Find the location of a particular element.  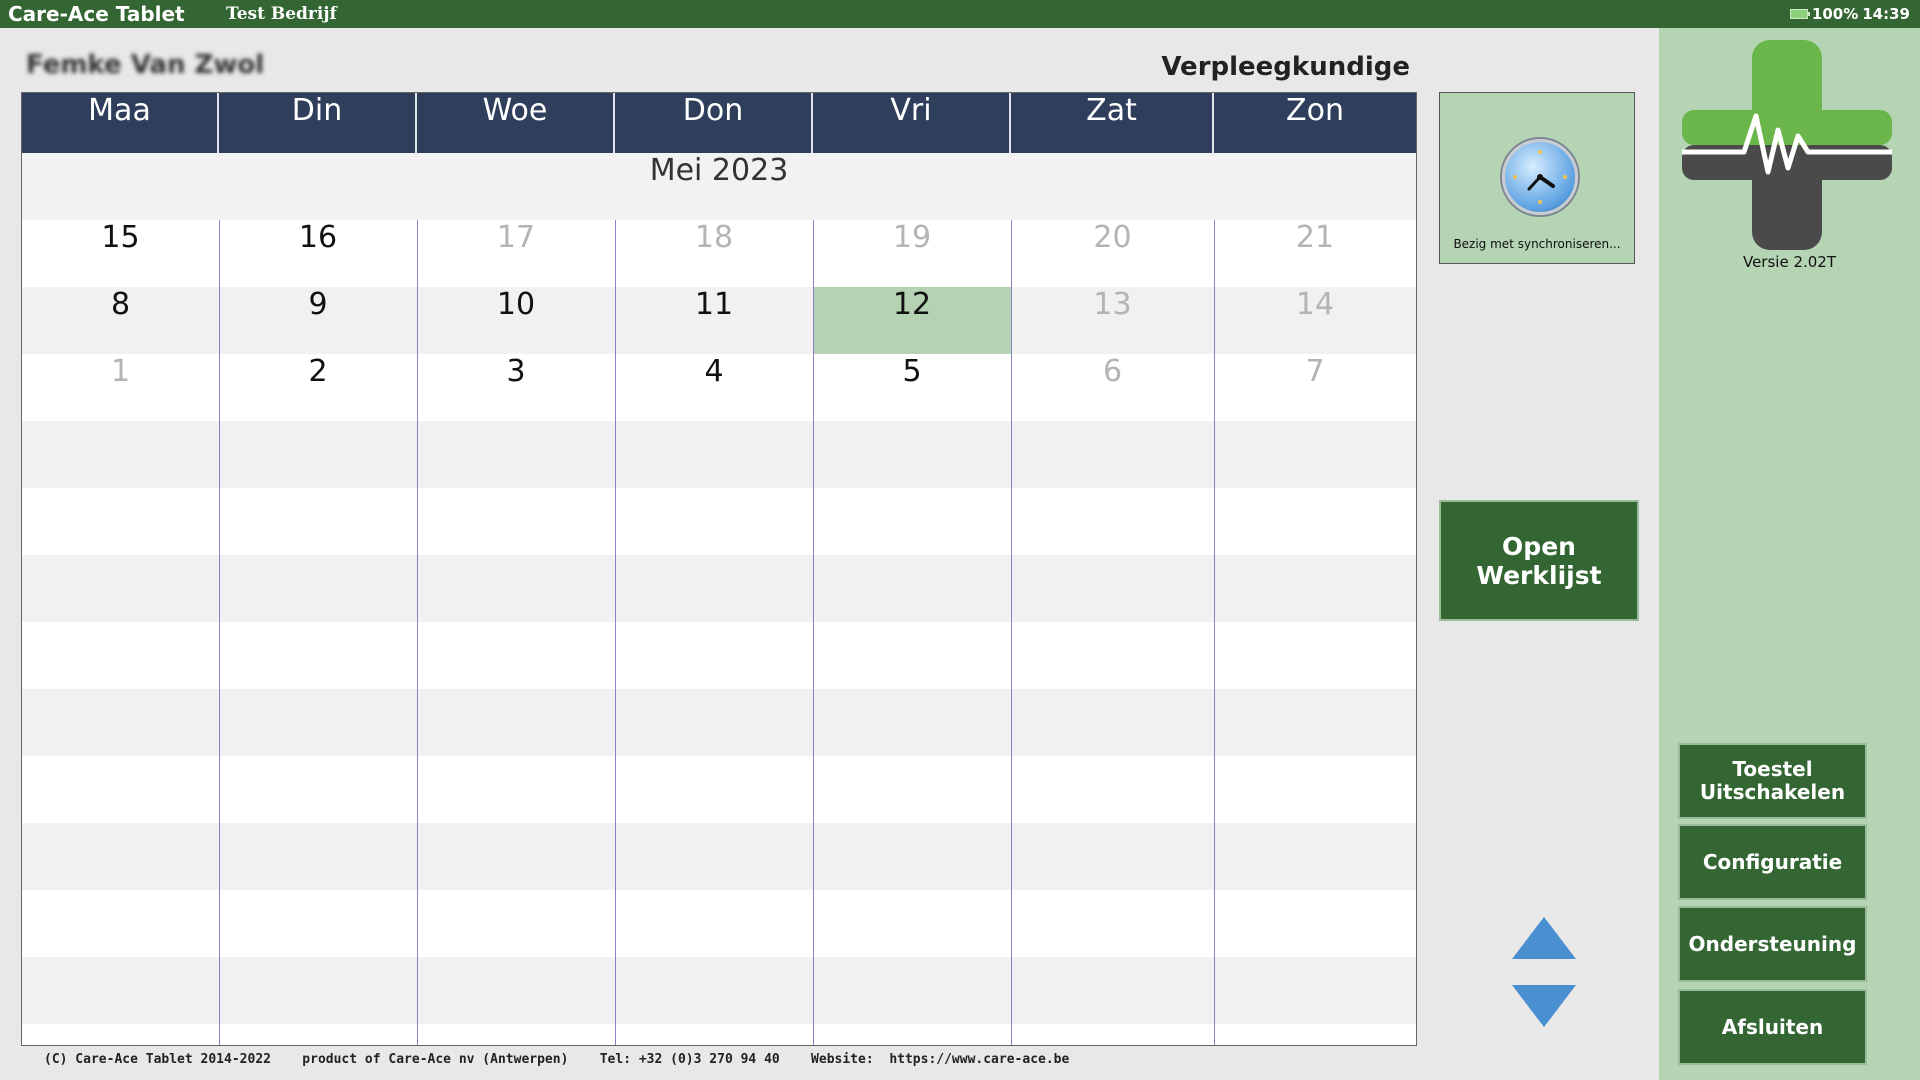

day-cell: 13 is located at coordinates (1112, 320).